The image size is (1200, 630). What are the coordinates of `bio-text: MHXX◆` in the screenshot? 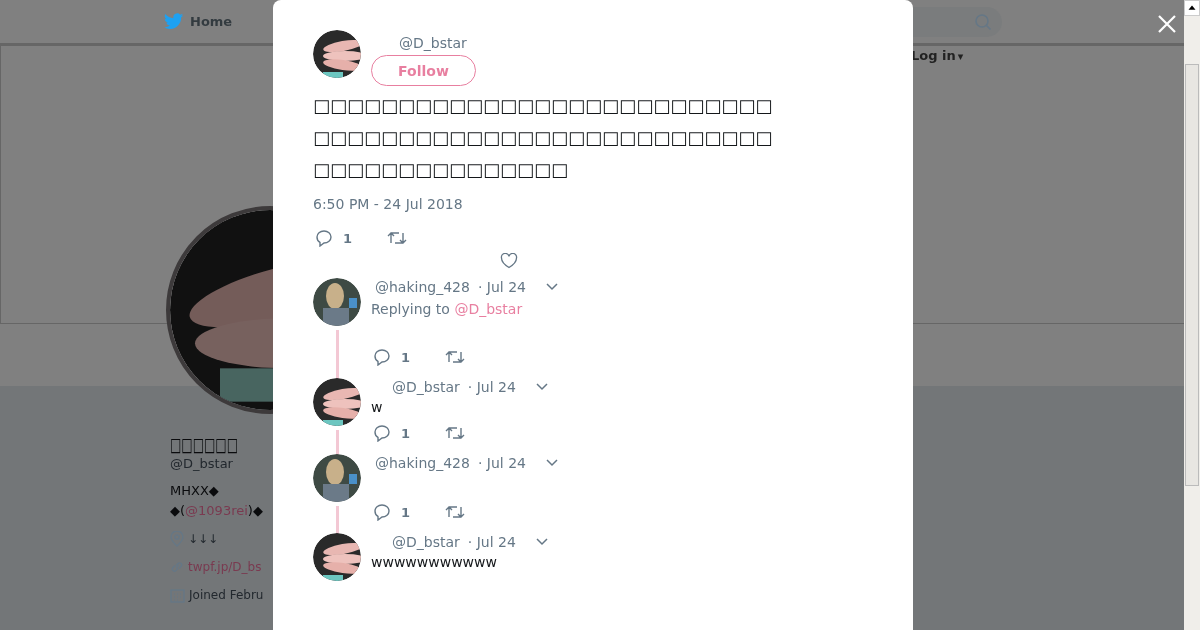 It's located at (194, 491).